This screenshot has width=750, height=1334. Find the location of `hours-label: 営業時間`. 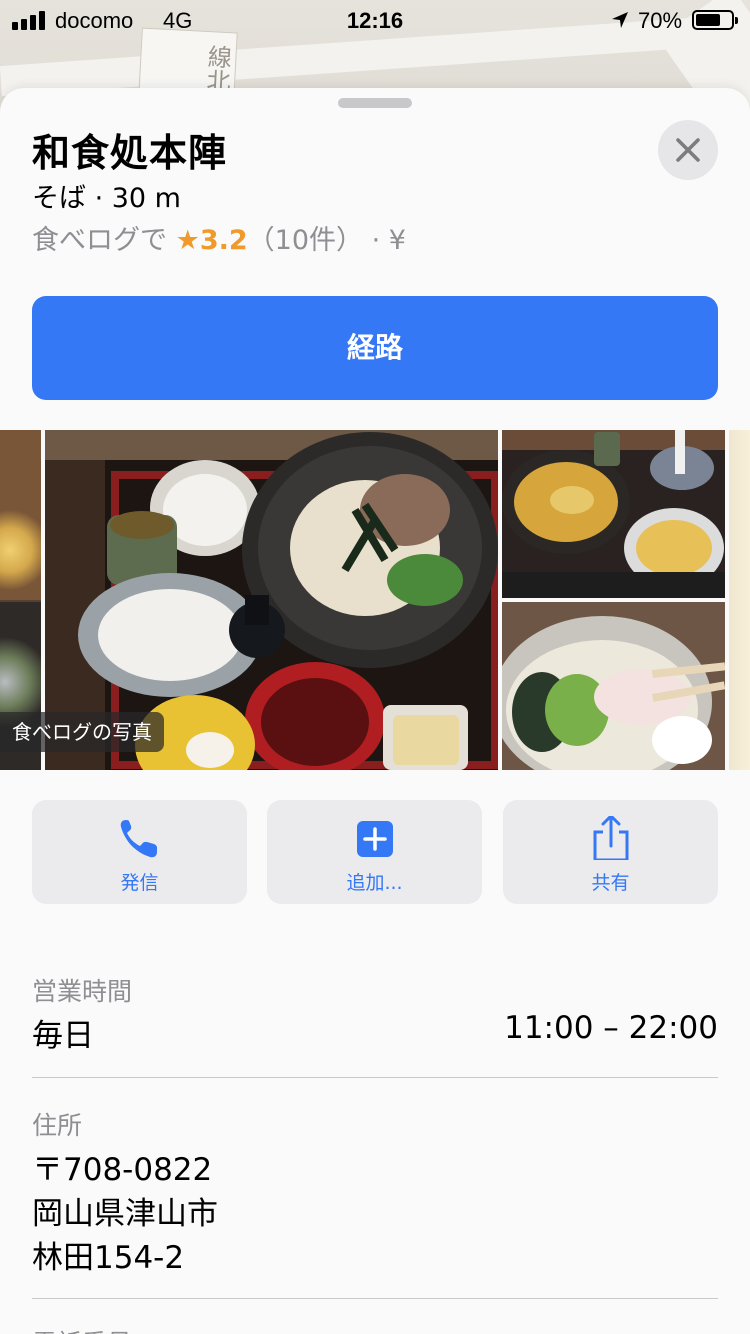

hours-label: 営業時間 is located at coordinates (82, 991).